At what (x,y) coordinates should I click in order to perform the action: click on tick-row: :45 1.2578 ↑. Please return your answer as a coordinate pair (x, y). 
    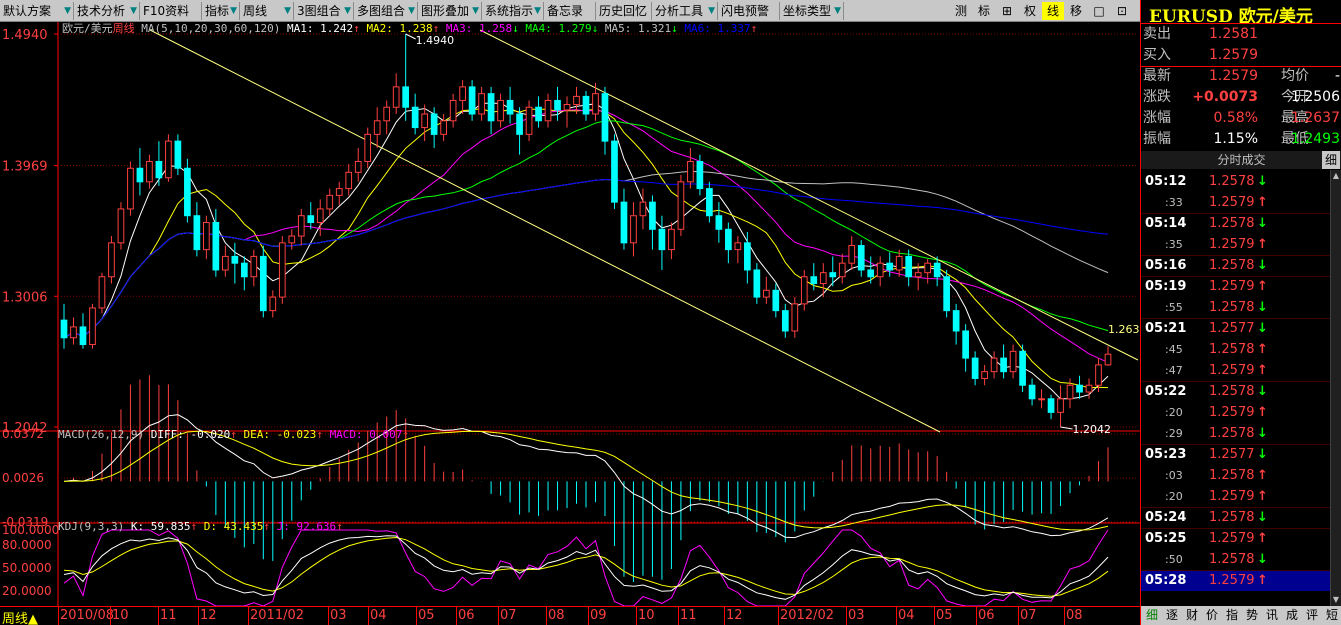
    Looking at the image, I should click on (1236, 349).